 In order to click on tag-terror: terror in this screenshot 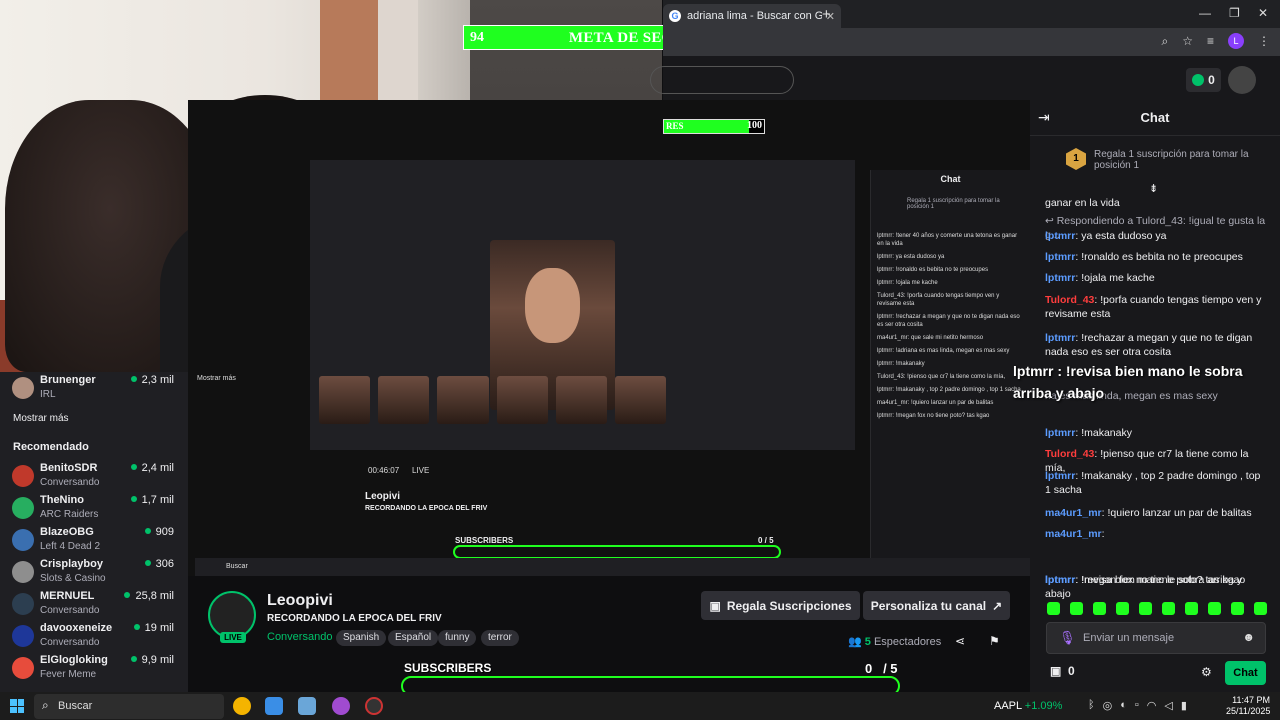, I will do `click(500, 638)`.